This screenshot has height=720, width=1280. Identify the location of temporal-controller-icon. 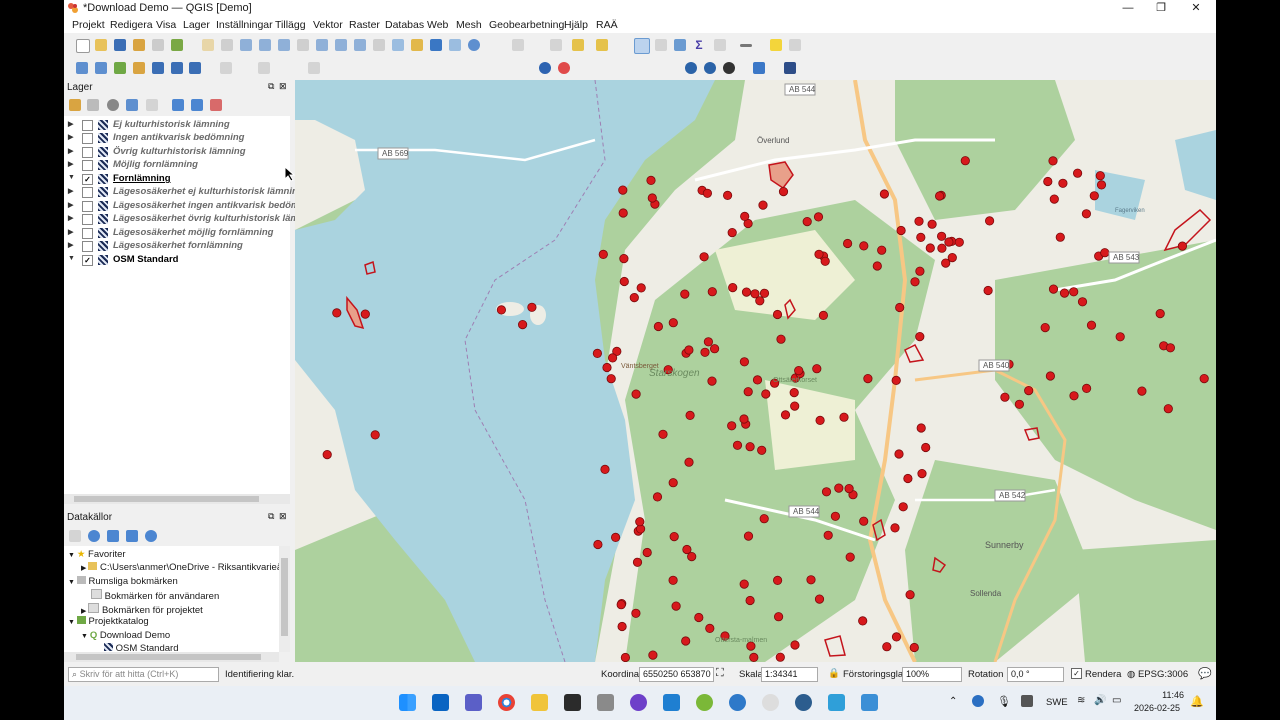
(455, 45).